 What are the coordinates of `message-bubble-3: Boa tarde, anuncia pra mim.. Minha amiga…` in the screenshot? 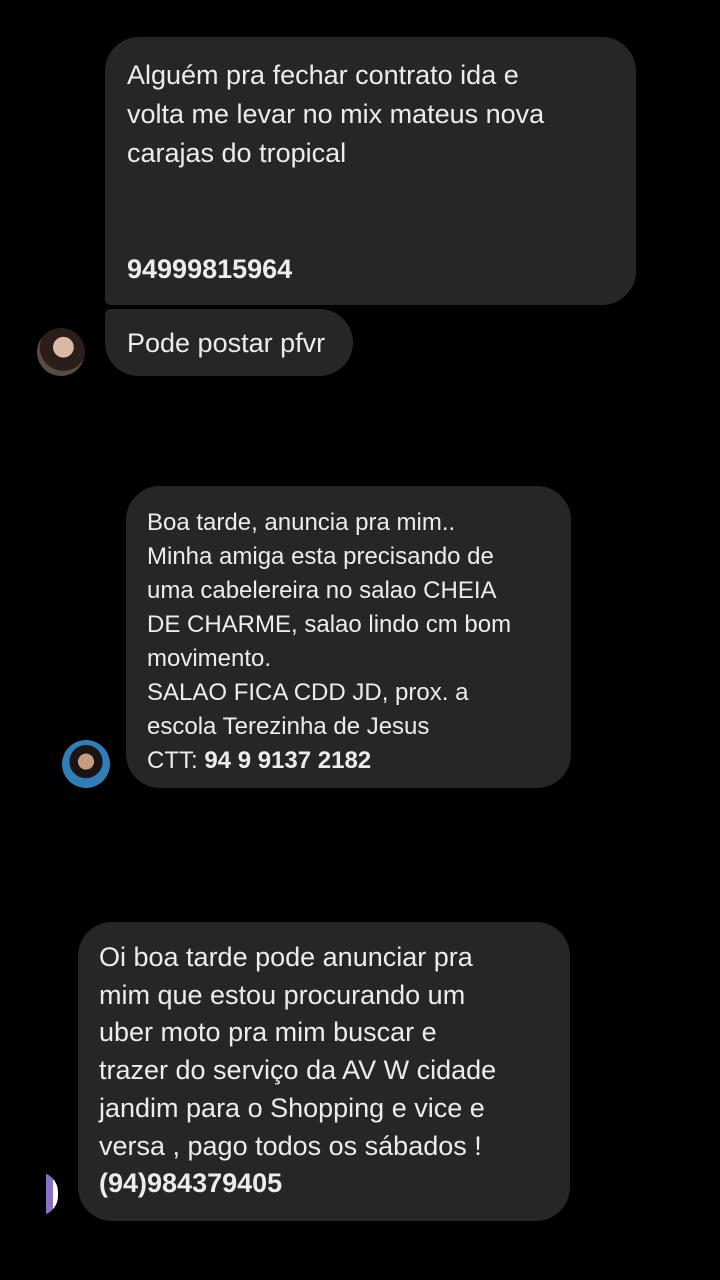 It's located at (348, 637).